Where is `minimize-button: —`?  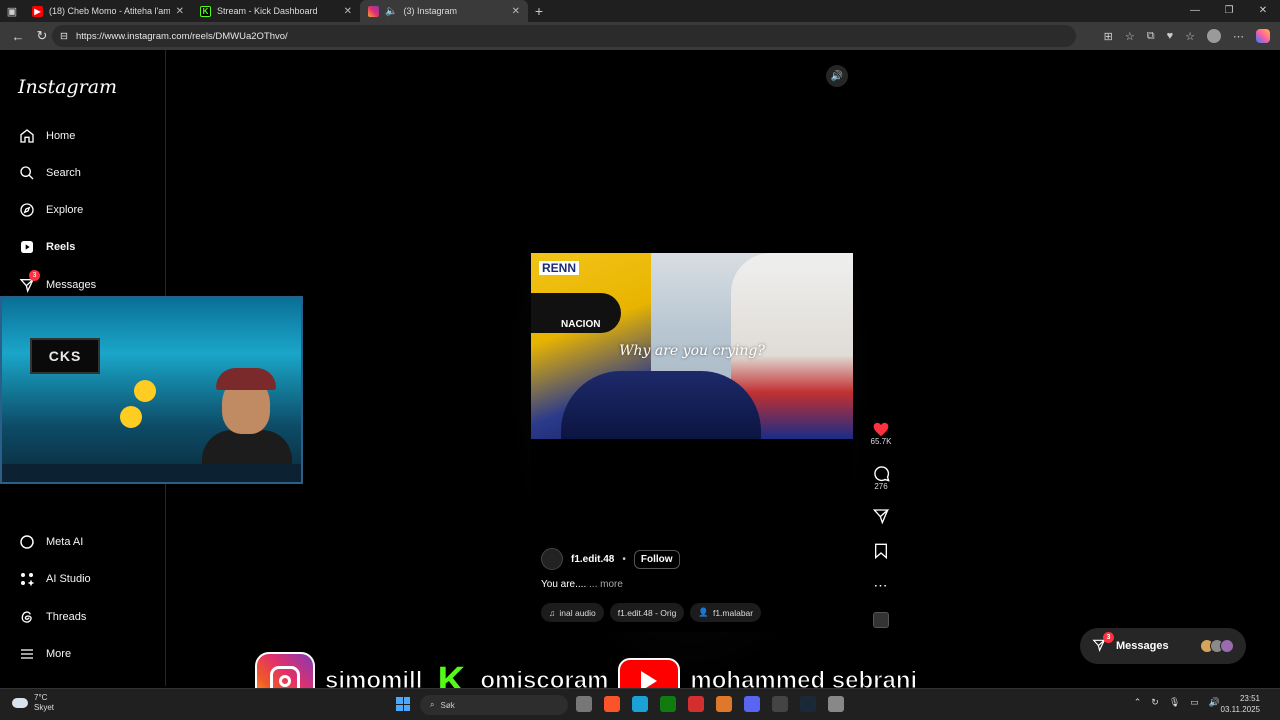 minimize-button: — is located at coordinates (1195, 11).